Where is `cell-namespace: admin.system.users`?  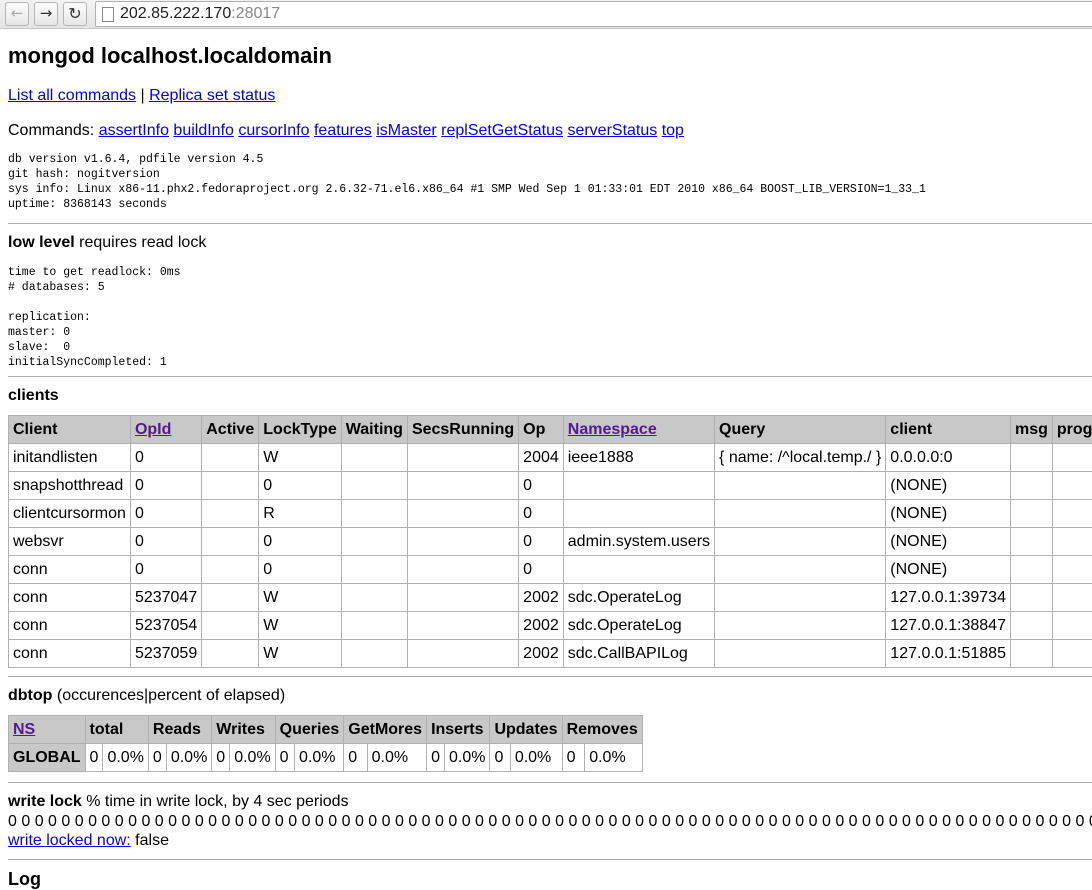
cell-namespace: admin.system.users is located at coordinates (639, 541).